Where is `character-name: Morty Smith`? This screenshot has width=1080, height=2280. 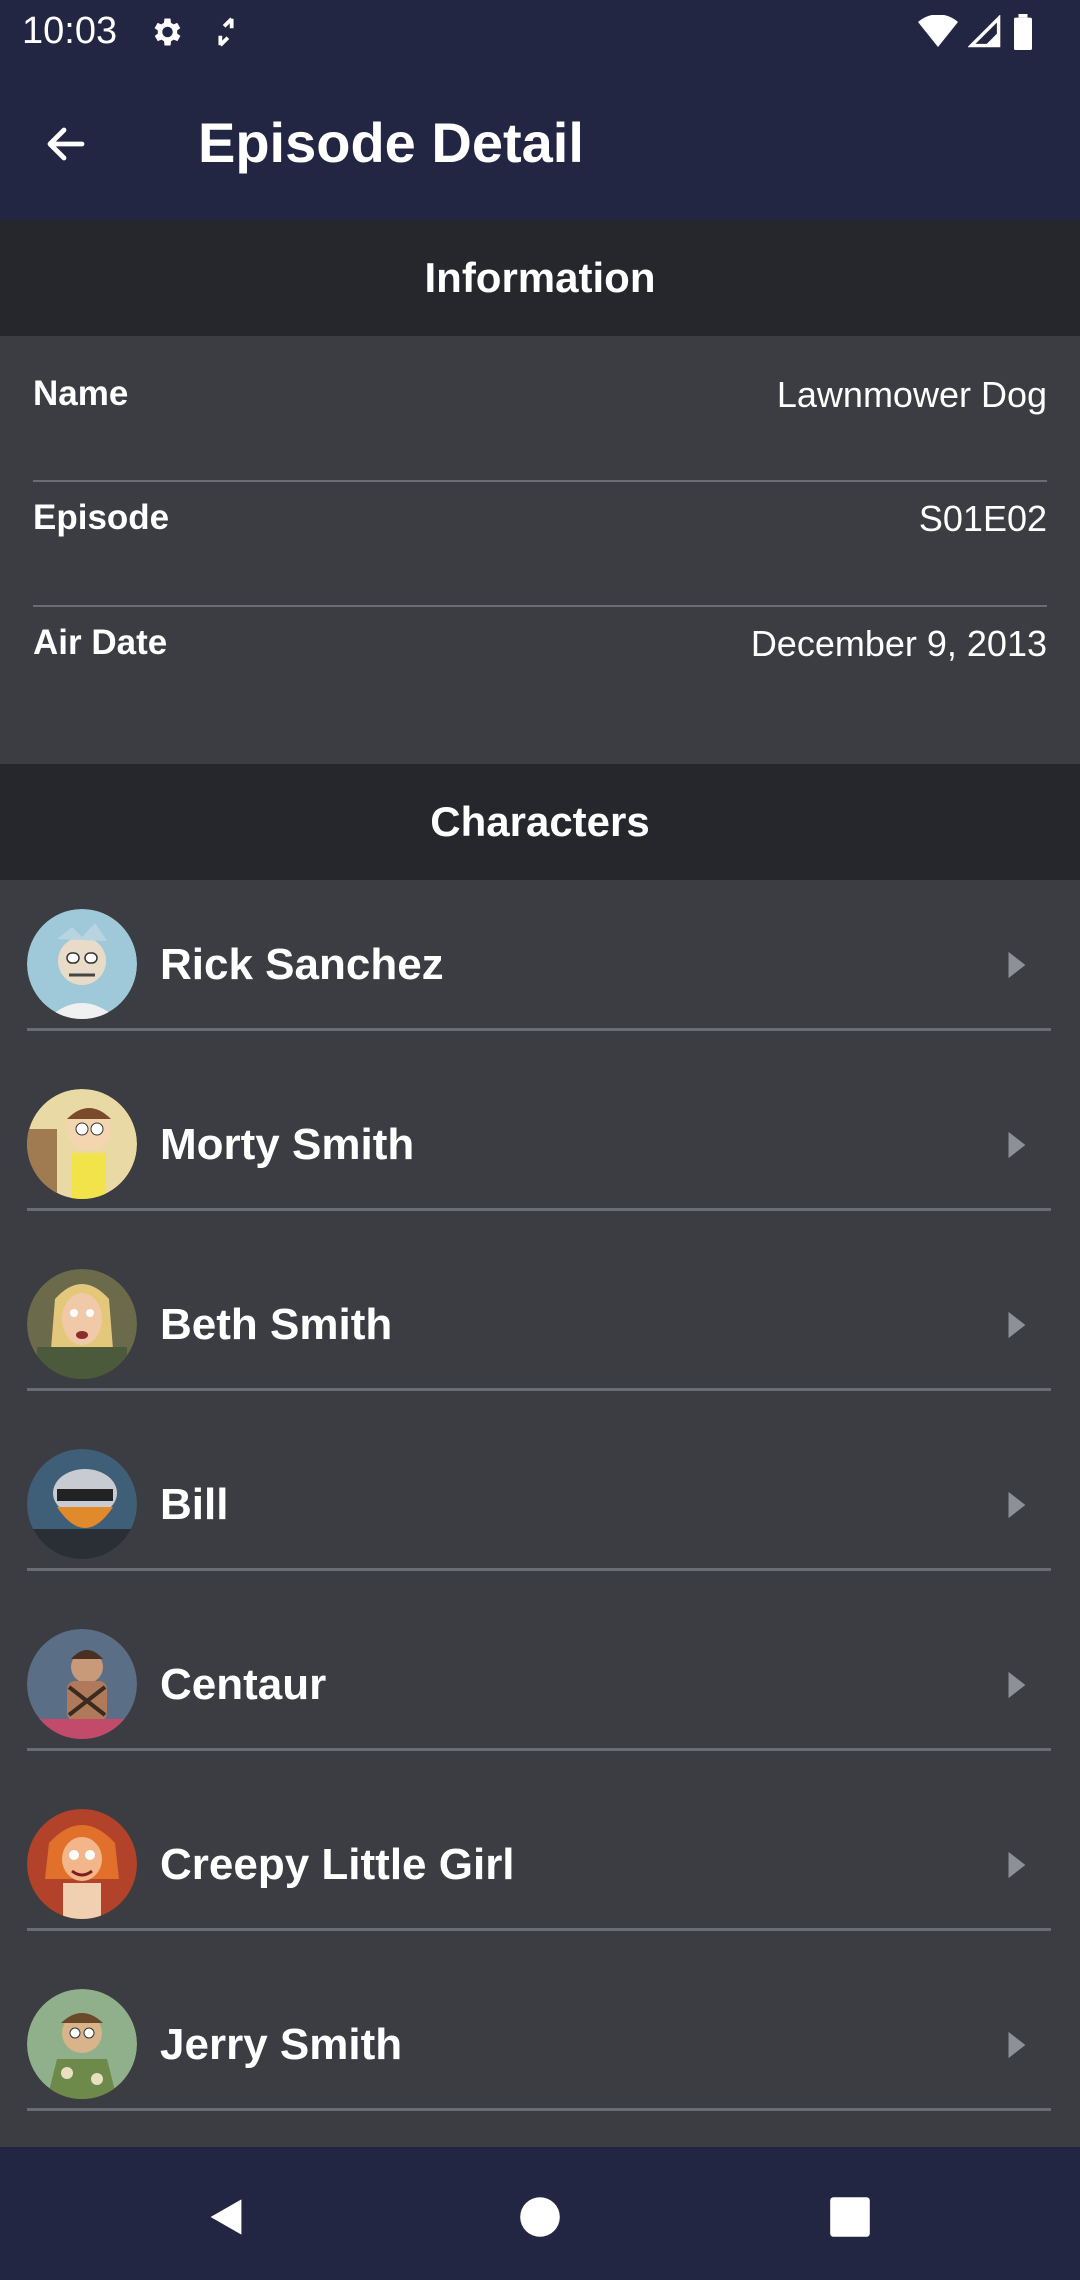 character-name: Morty Smith is located at coordinates (287, 1144).